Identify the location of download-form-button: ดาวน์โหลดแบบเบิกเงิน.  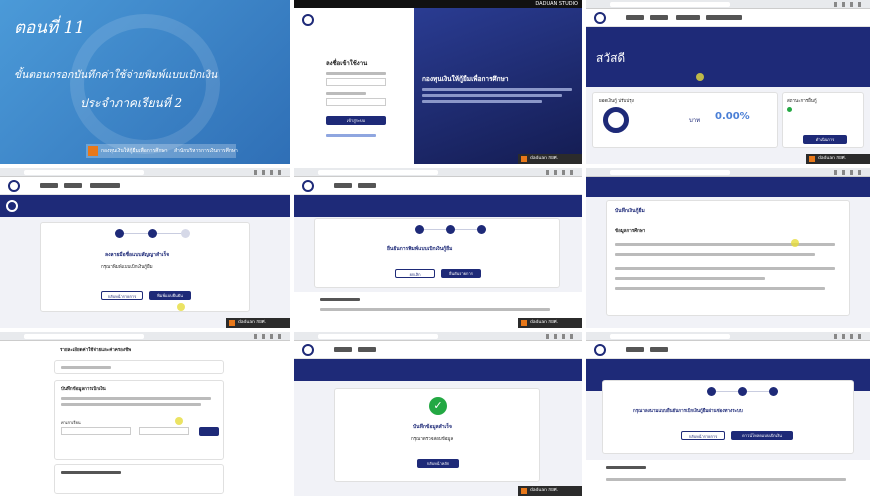
(762, 435).